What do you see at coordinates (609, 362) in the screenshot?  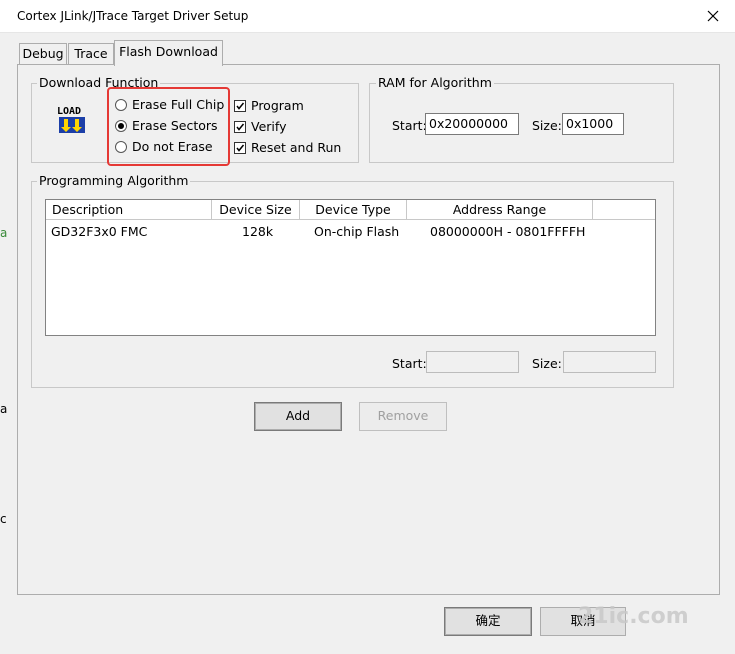 I see `algorithm-size-input` at bounding box center [609, 362].